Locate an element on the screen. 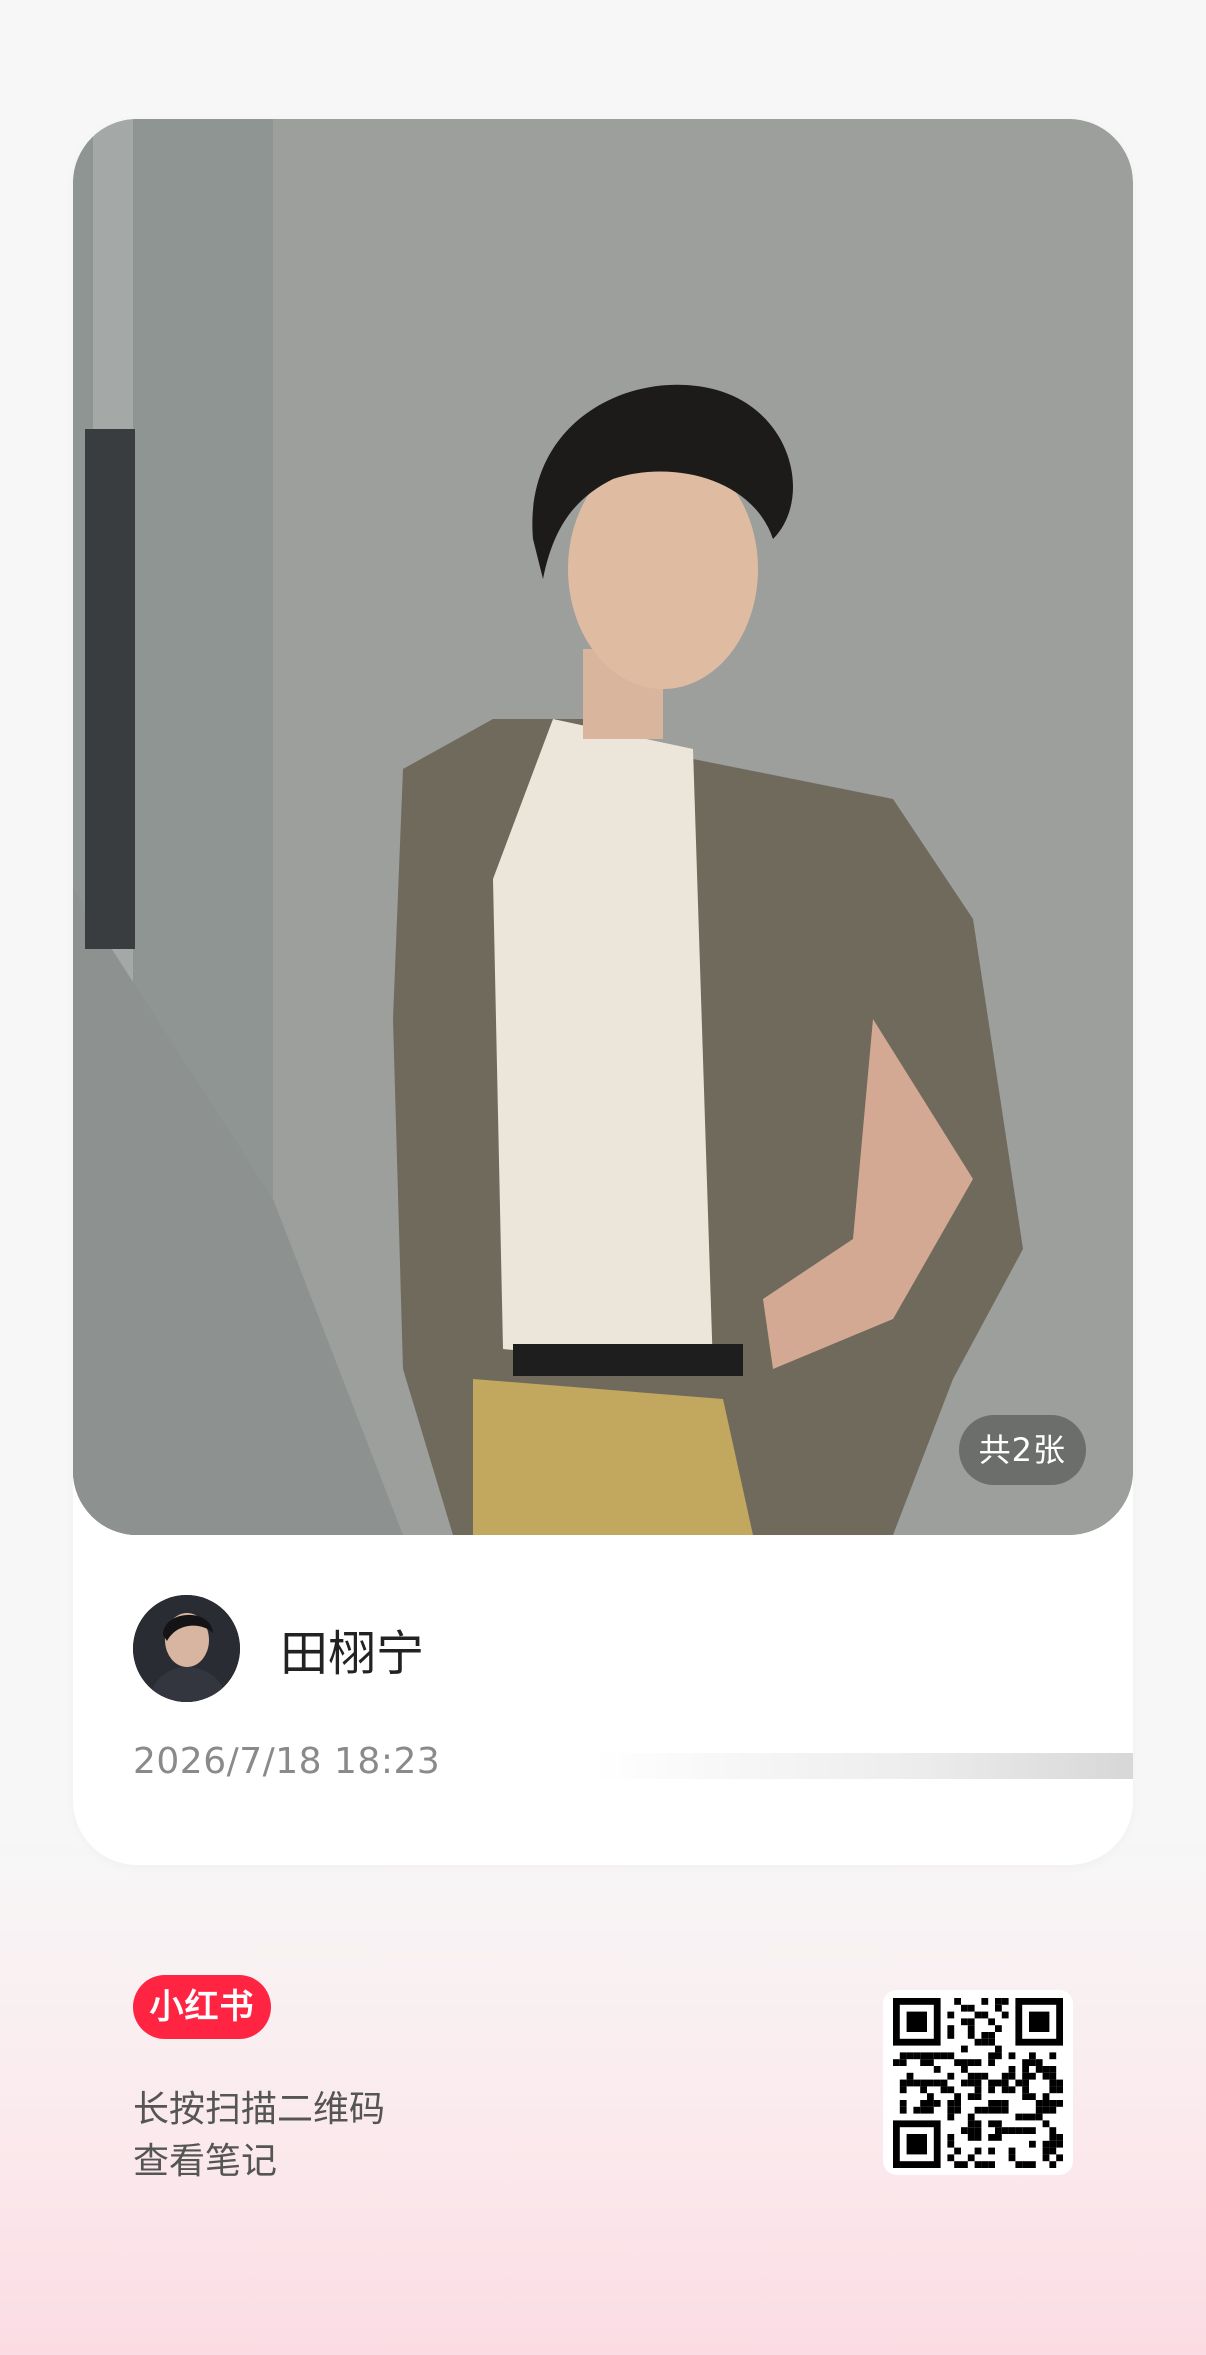  qr-code-icon is located at coordinates (978, 2083).